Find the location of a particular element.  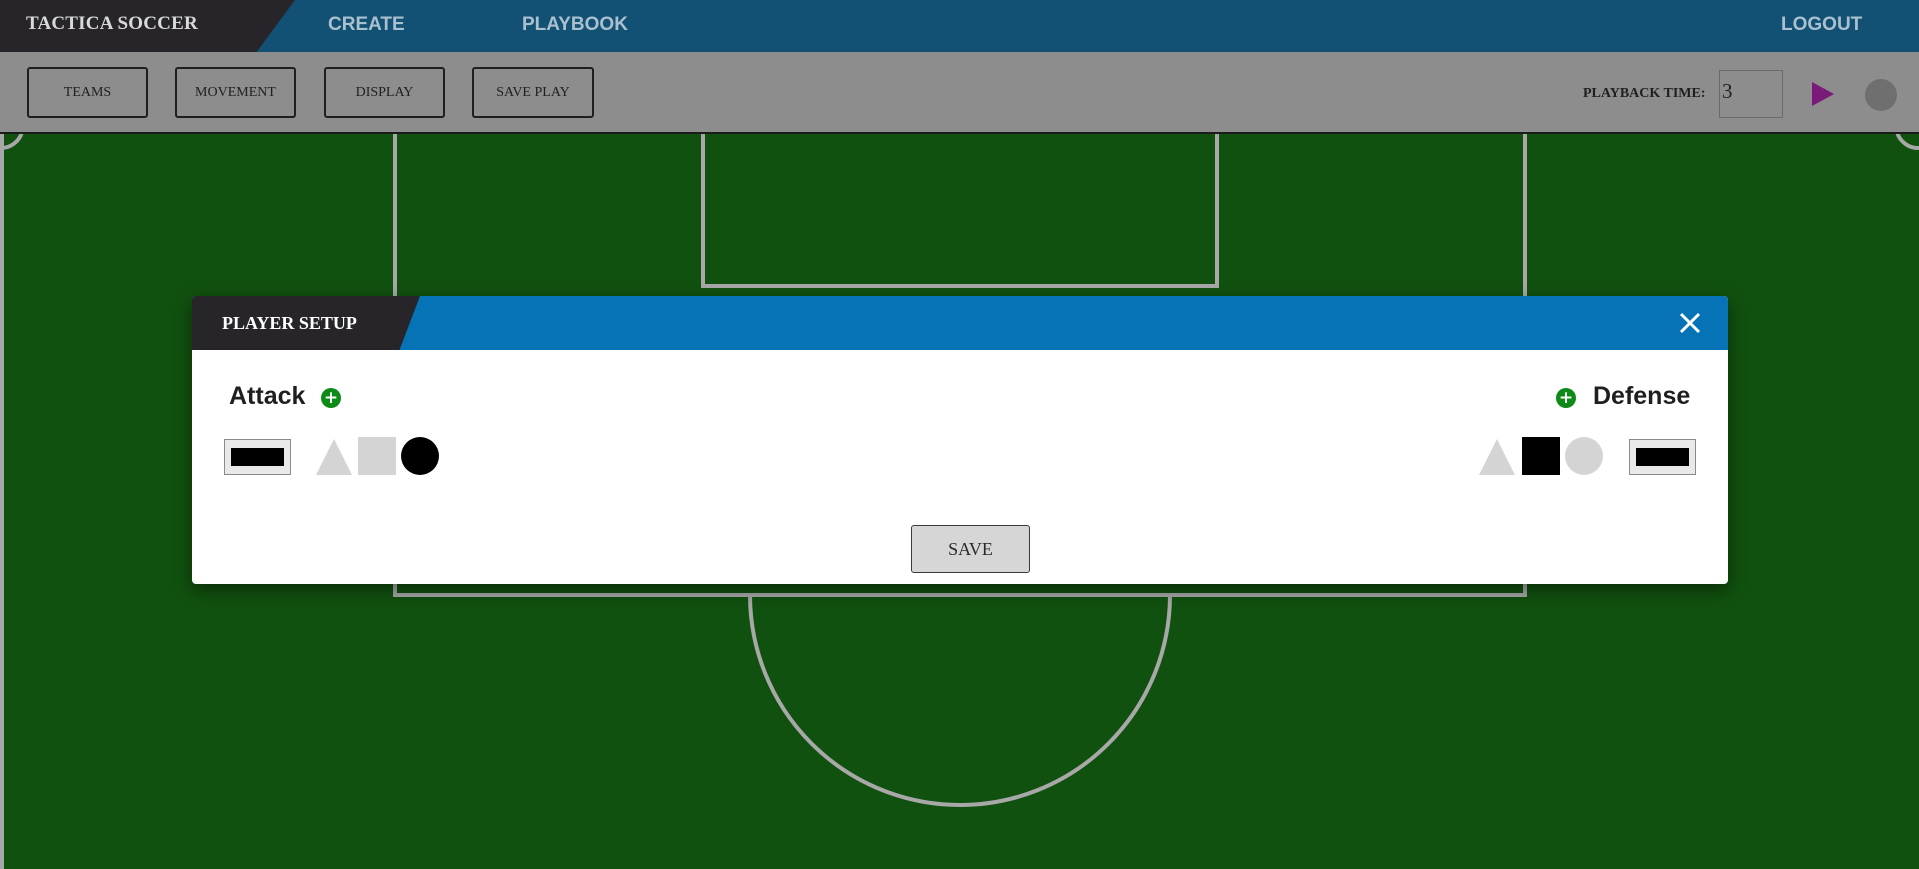

nav-logout: LOGOUT is located at coordinates (1821, 25).